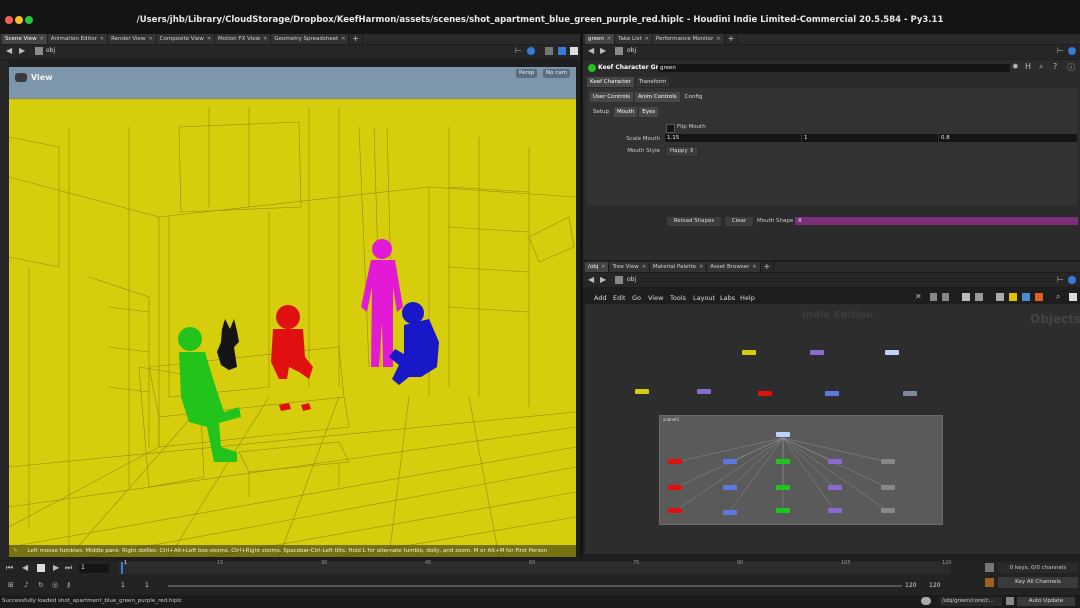  I want to click on realtime-toggle-icon: ⊞, so click(11, 585).